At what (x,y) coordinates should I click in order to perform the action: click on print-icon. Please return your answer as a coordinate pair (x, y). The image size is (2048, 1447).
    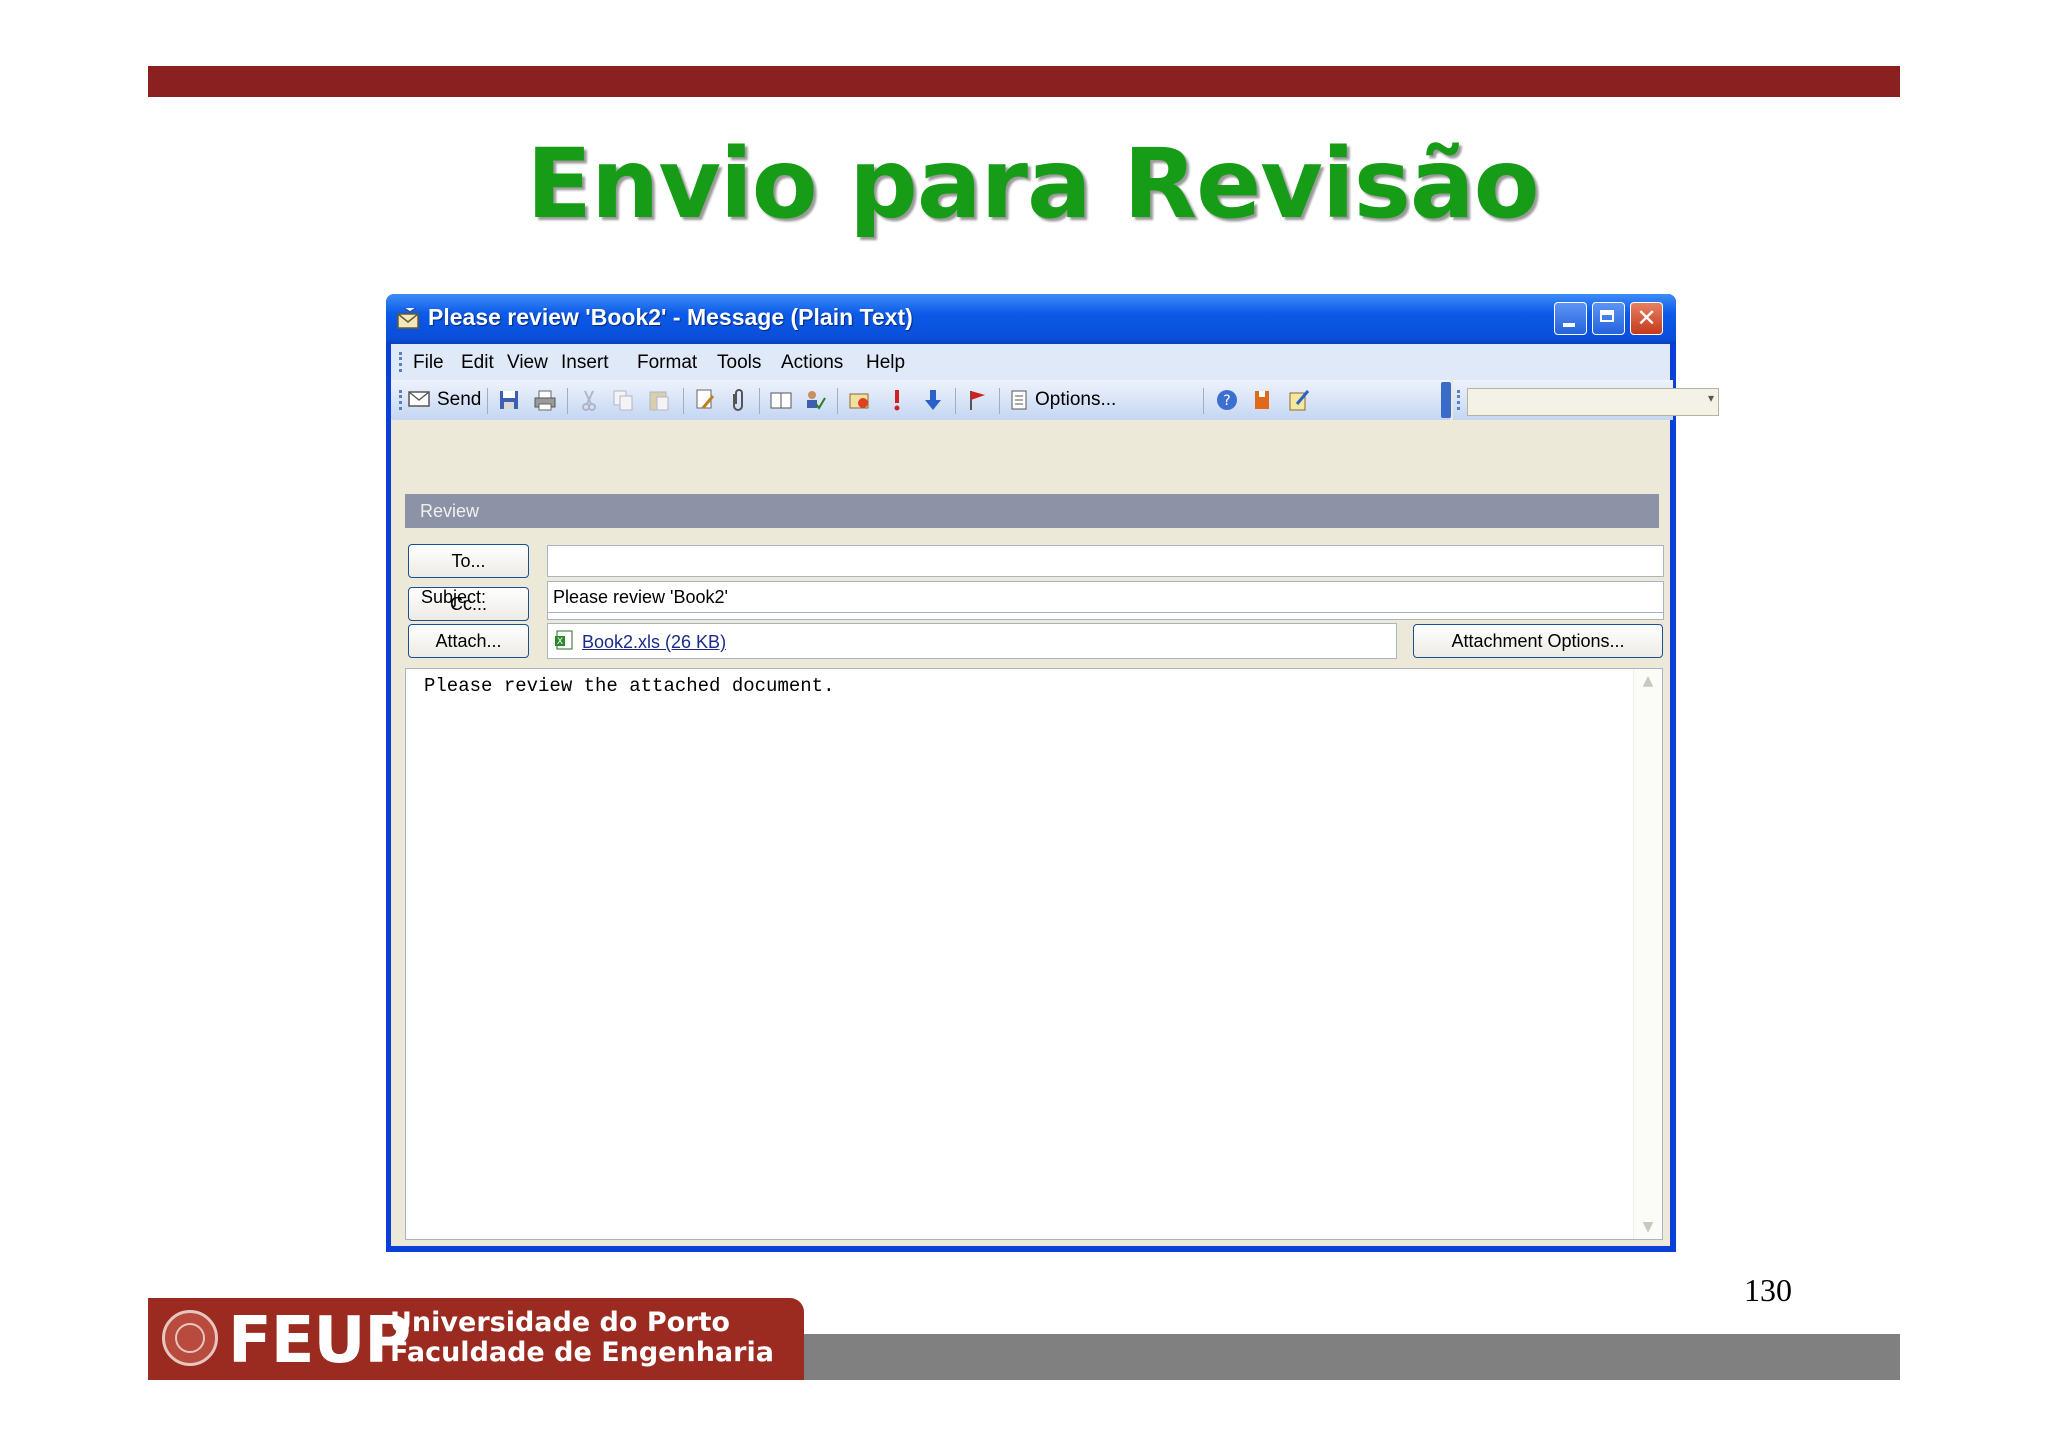
    Looking at the image, I should click on (545, 400).